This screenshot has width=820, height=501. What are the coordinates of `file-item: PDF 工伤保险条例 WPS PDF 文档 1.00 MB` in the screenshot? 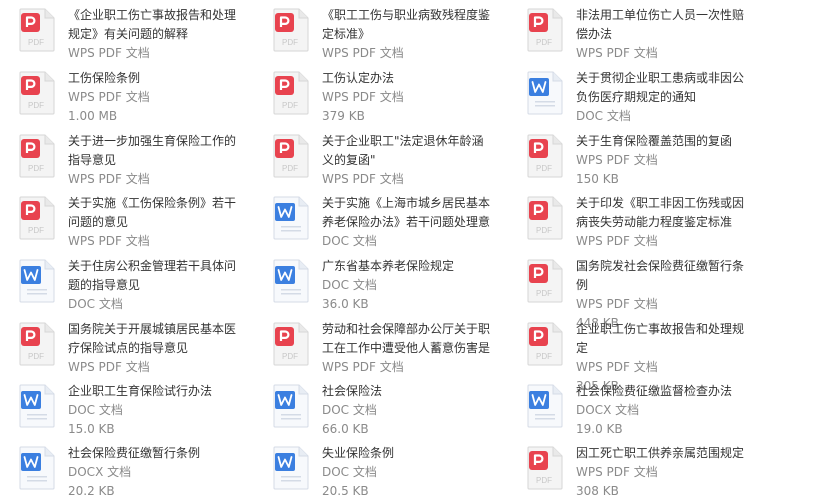 It's located at (120, 95).